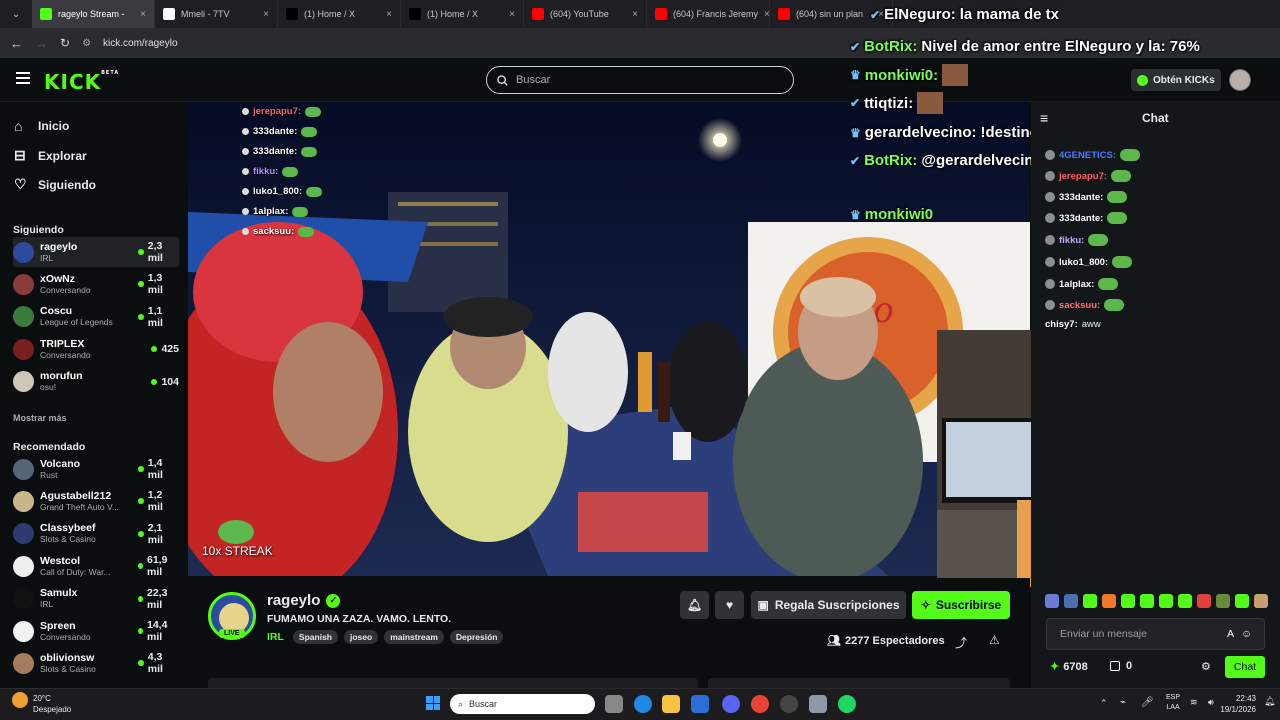  I want to click on tab-list-icon: ⌄, so click(16, 14).